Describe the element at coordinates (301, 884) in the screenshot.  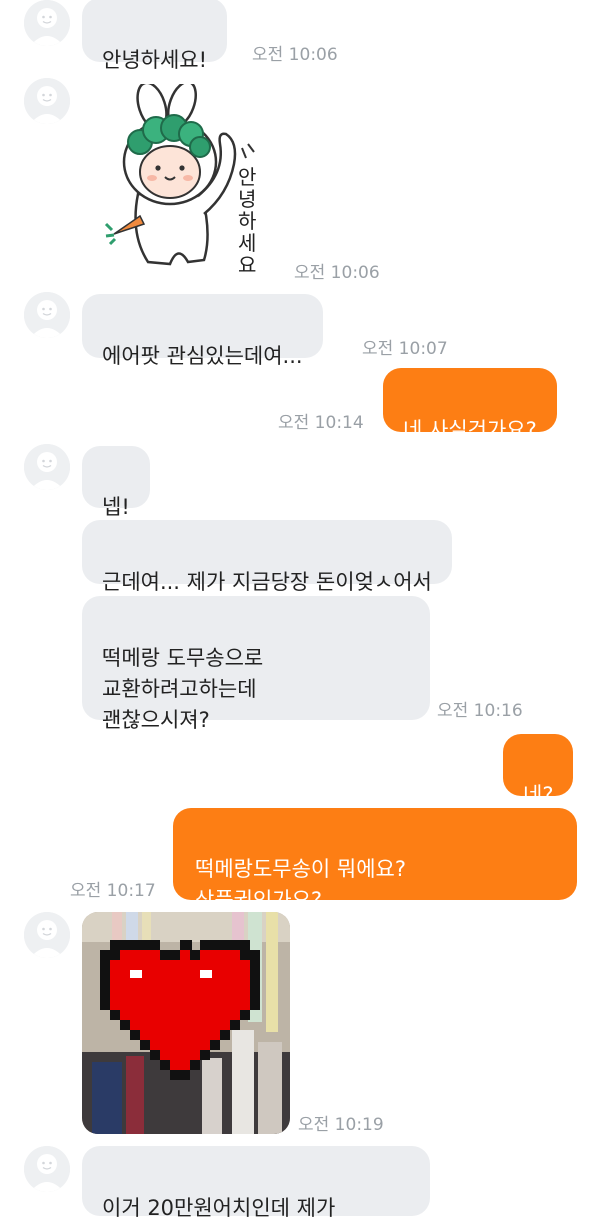
I see `message-text: 떡메랑도무송이 뭐에요? 상품권인가요?` at that location.